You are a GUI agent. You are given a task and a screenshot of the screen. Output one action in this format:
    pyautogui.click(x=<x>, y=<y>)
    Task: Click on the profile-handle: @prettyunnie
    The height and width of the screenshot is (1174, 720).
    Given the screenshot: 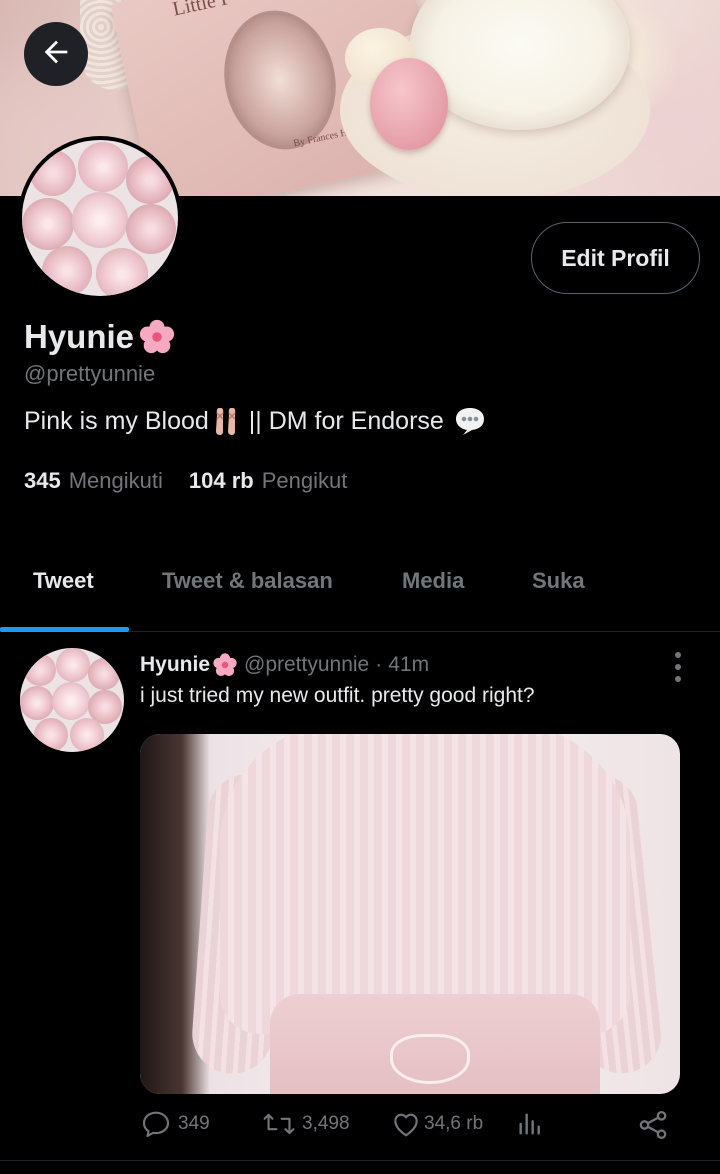 What is the action you would take?
    pyautogui.click(x=90, y=373)
    